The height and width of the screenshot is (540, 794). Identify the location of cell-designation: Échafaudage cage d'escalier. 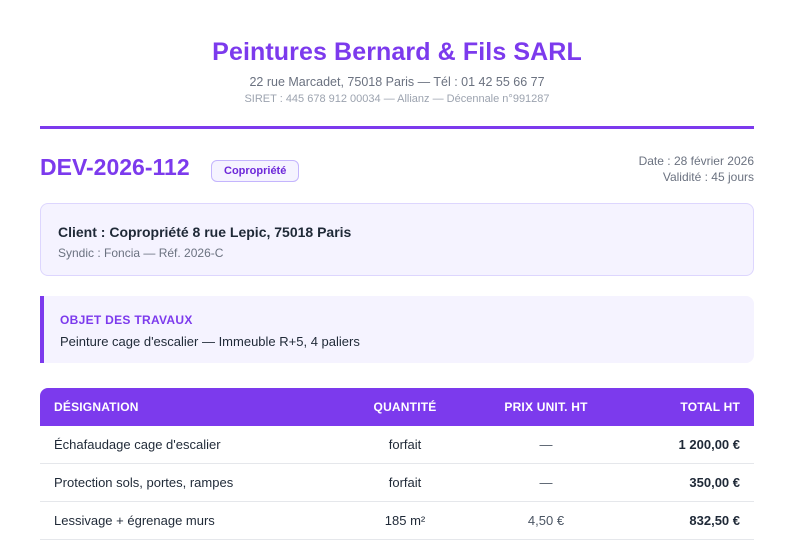
(137, 444).